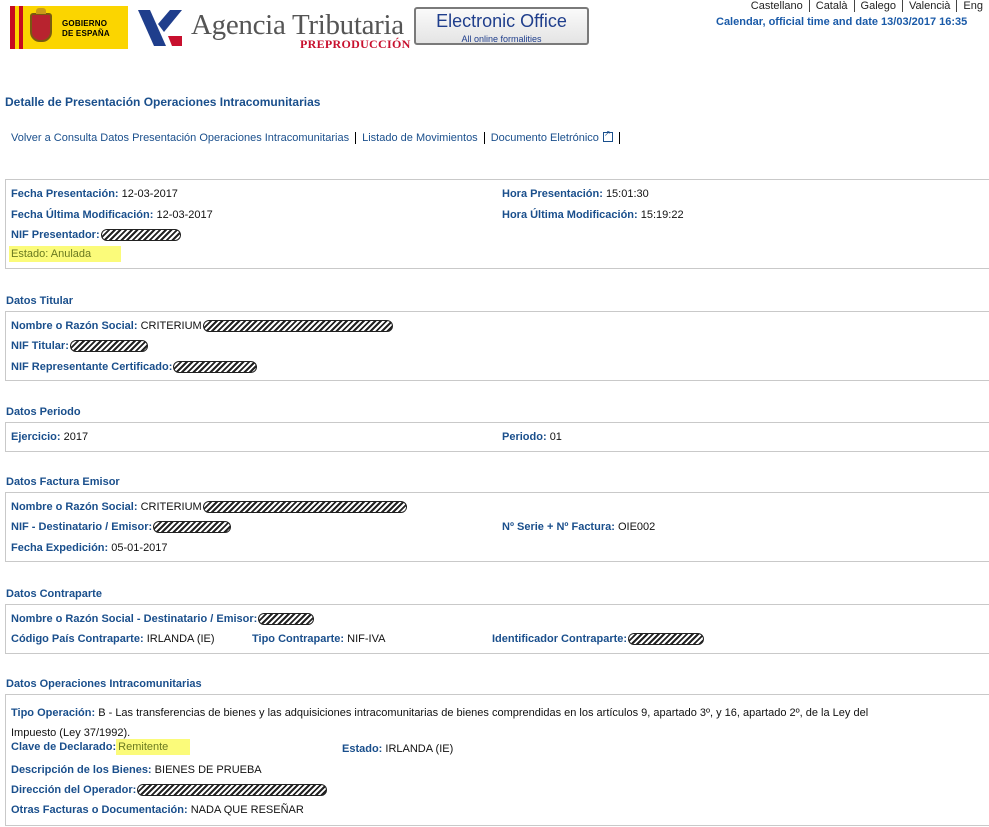 This screenshot has height=827, width=989. What do you see at coordinates (40, 346) in the screenshot?
I see `field-label: NIF Titular:` at bounding box center [40, 346].